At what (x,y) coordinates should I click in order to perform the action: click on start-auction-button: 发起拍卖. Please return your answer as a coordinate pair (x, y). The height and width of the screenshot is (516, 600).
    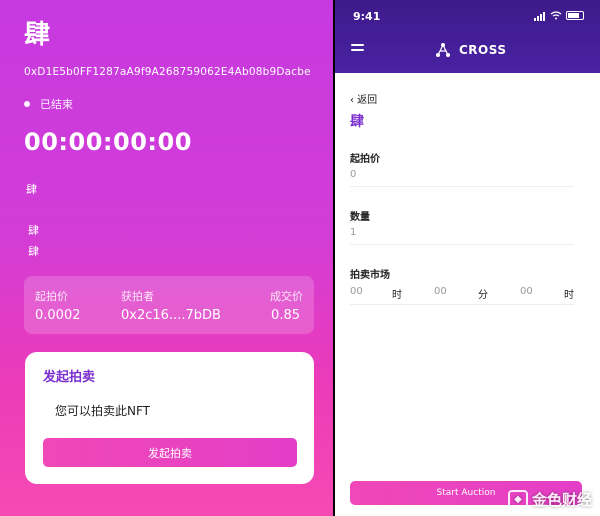
    Looking at the image, I should click on (170, 452).